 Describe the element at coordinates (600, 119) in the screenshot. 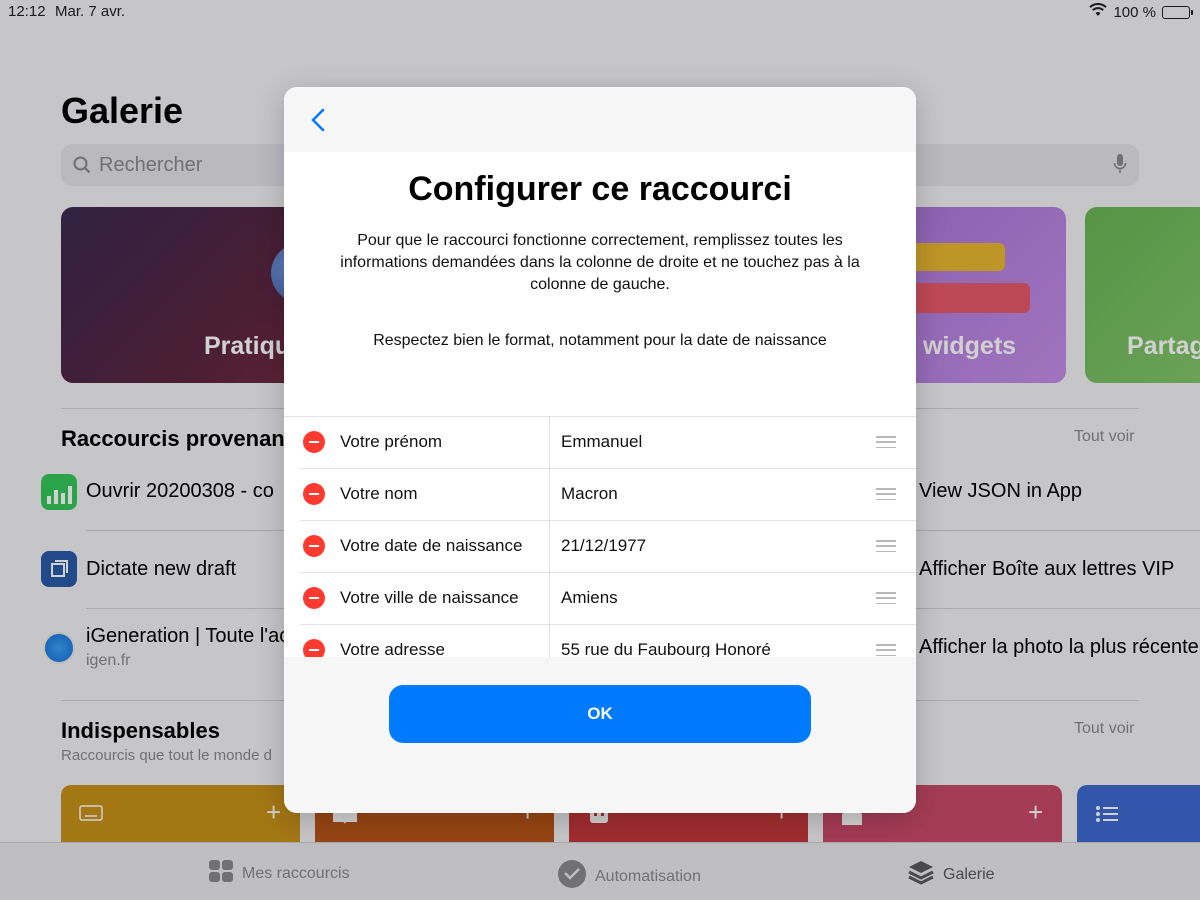

I see `modal-header` at that location.